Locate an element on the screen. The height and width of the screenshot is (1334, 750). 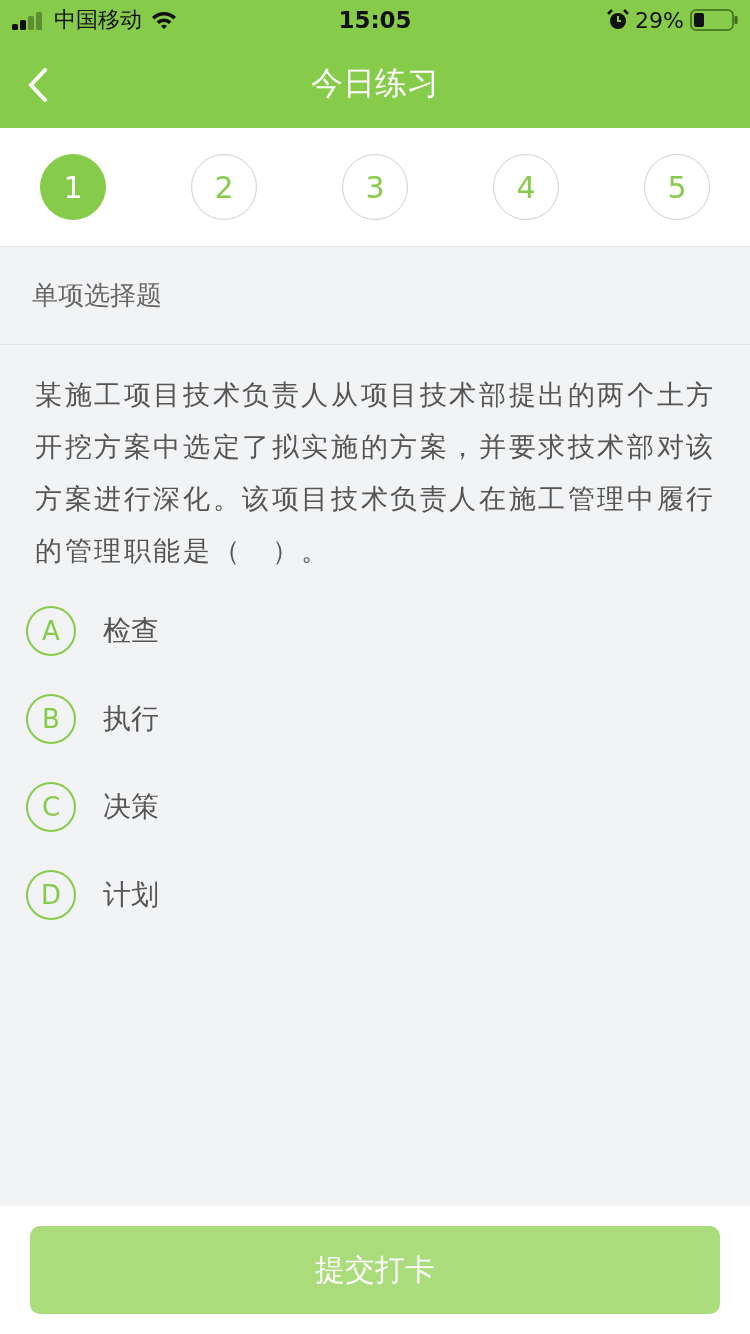
question-number: 1 is located at coordinates (73, 187).